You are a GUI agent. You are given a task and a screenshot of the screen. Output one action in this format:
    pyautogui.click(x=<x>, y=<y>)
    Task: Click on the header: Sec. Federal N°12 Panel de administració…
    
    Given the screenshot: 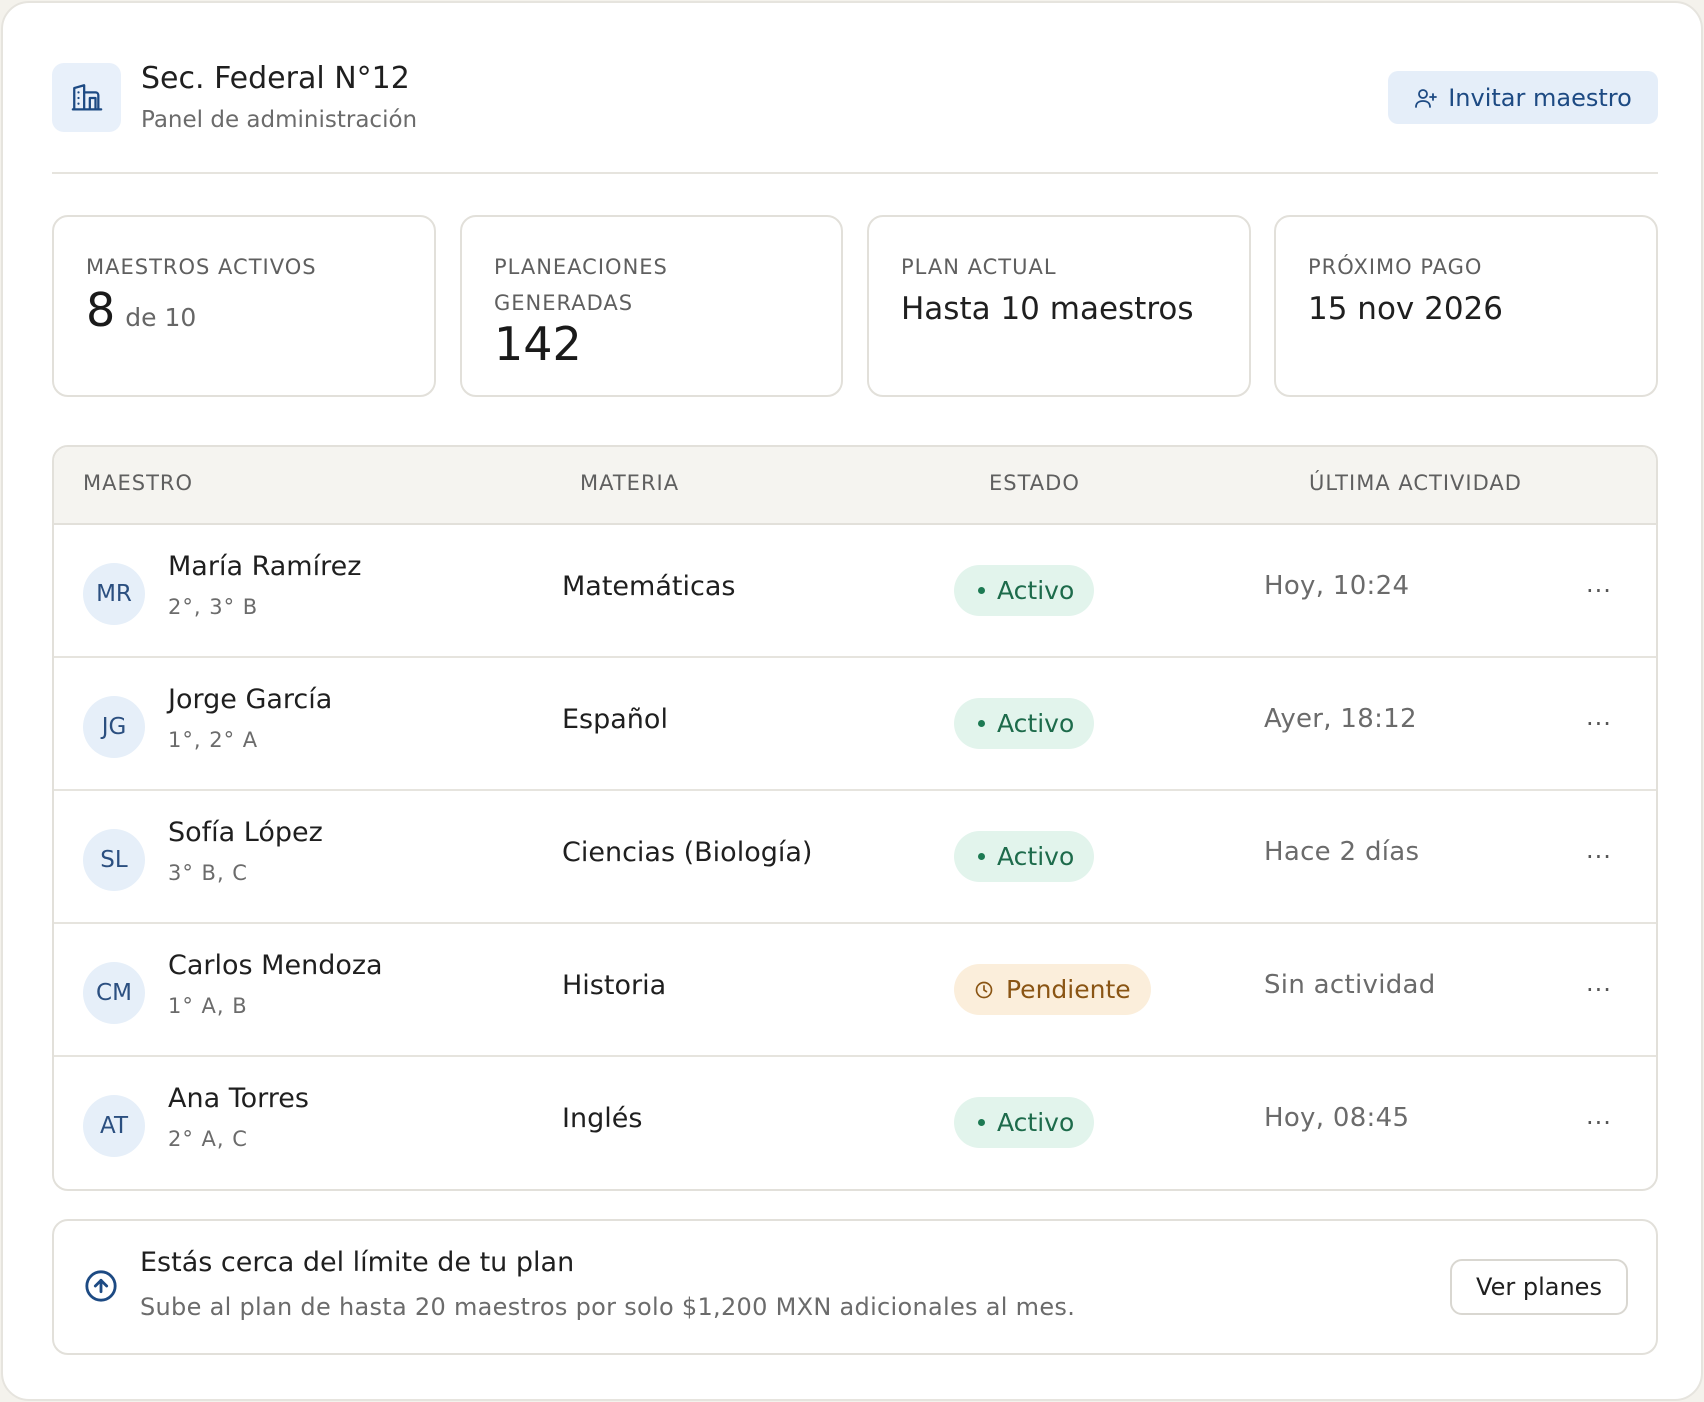 What is the action you would take?
    pyautogui.click(x=855, y=101)
    